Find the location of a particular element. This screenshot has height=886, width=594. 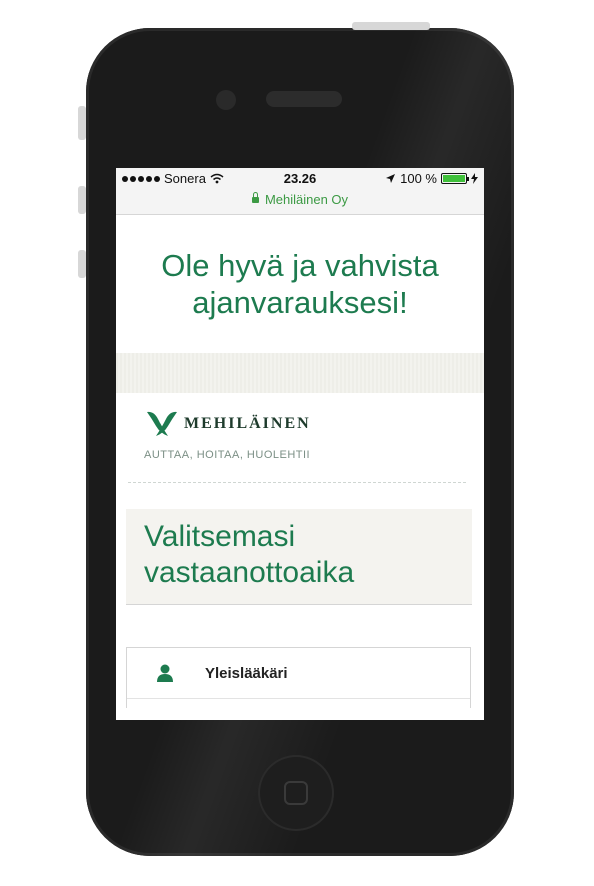

section-title: Valitsemasi vastaanottoaika is located at coordinates (299, 557).